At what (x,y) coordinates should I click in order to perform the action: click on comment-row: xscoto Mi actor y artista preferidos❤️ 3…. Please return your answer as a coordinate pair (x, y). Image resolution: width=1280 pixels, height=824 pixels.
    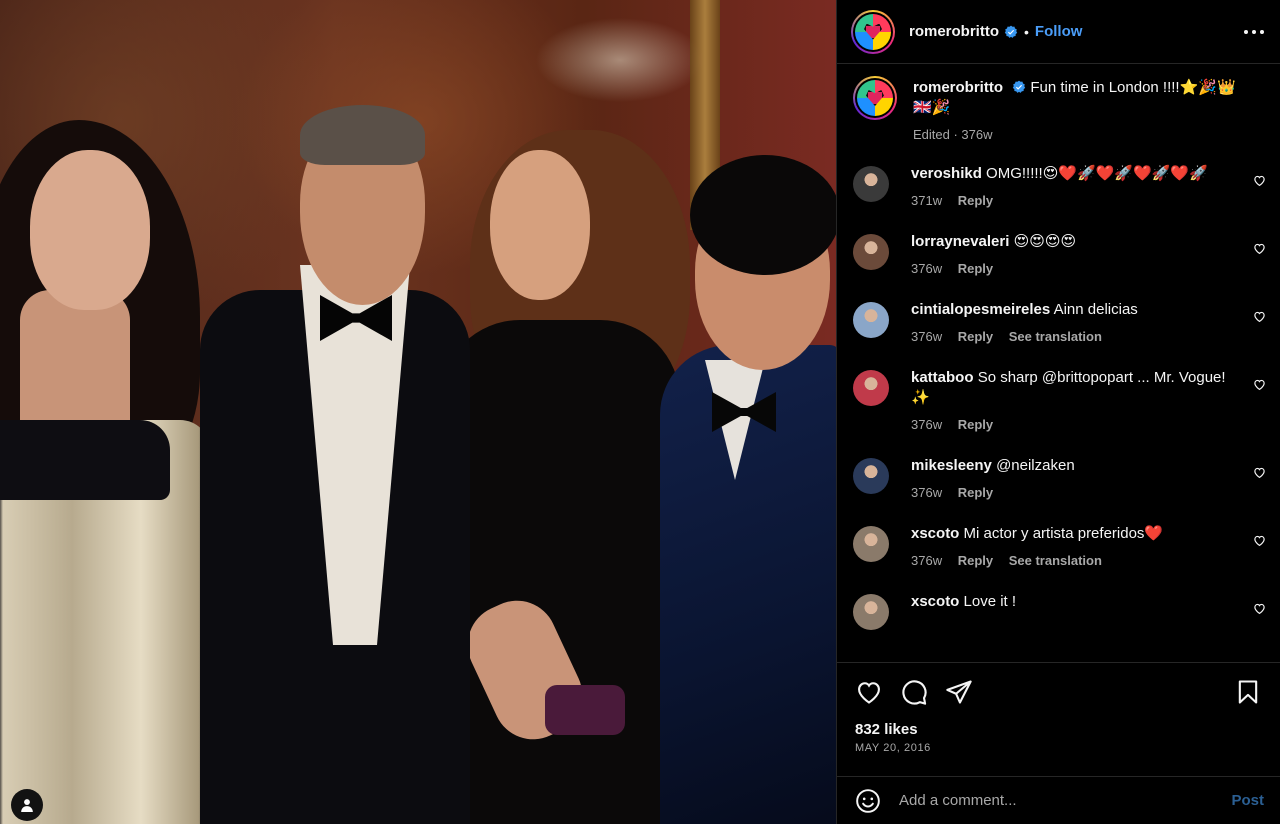
    Looking at the image, I should click on (1059, 546).